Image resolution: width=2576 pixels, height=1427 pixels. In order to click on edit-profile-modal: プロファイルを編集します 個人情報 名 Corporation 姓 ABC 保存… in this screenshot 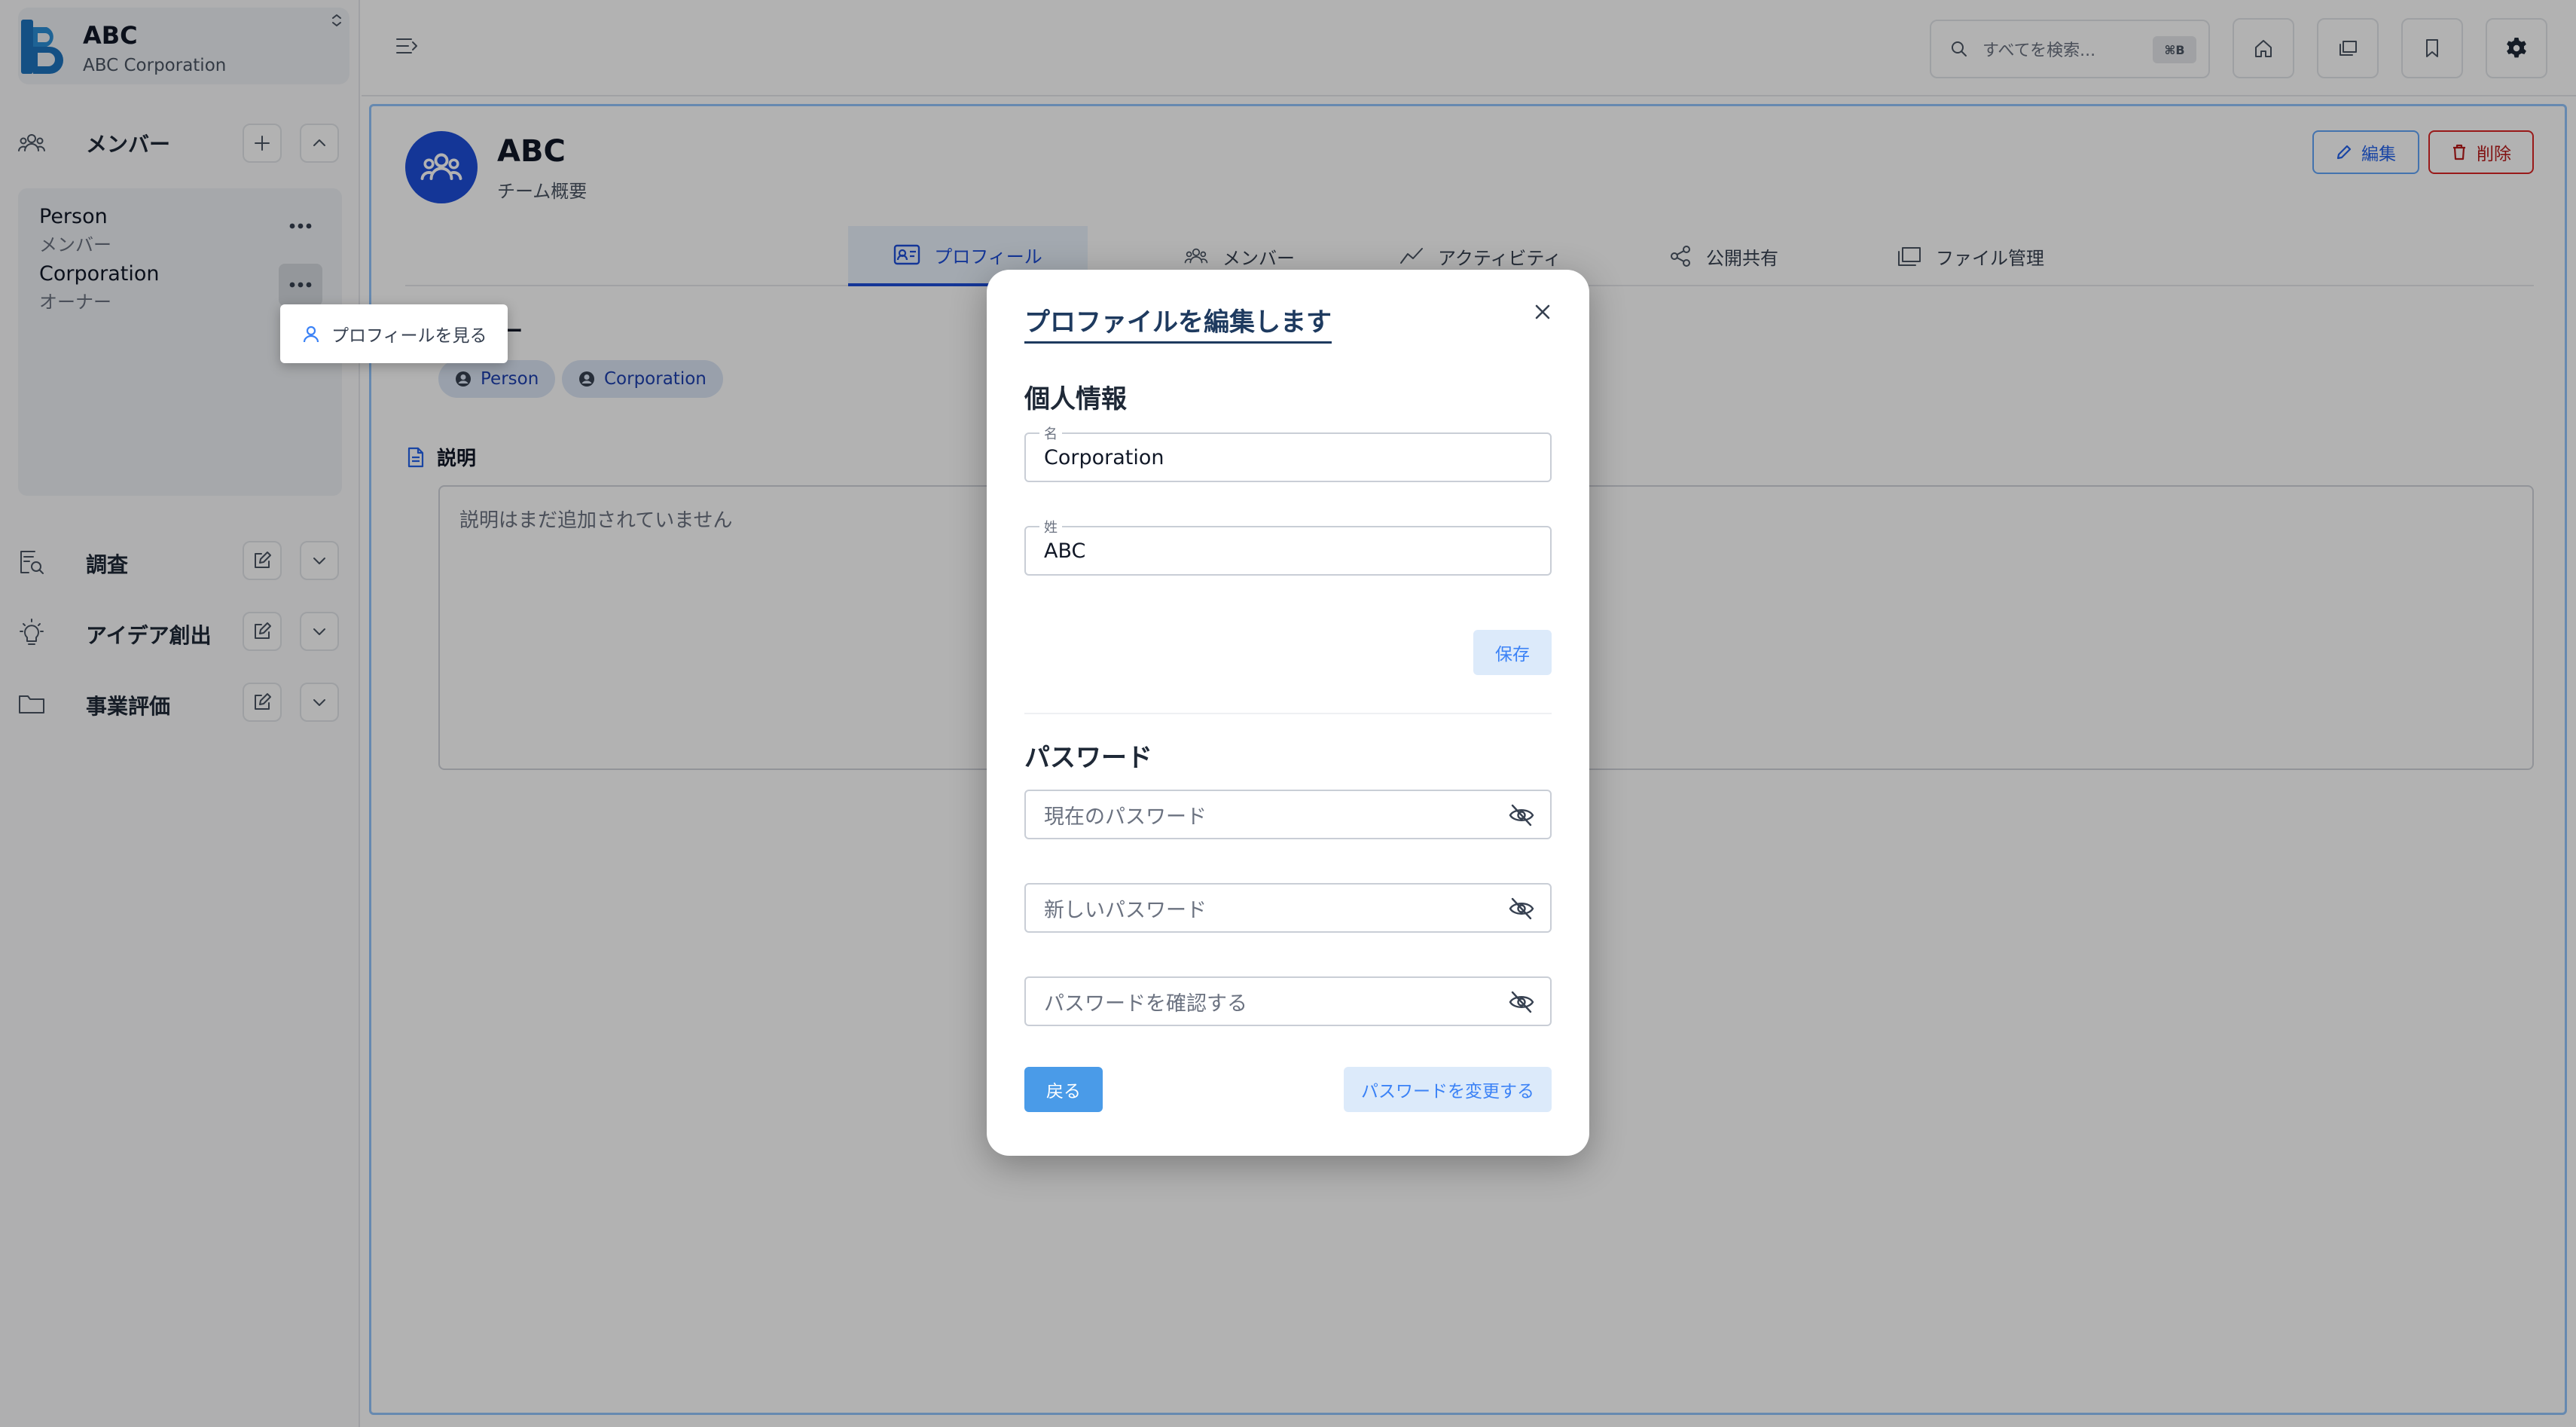, I will do `click(1288, 713)`.